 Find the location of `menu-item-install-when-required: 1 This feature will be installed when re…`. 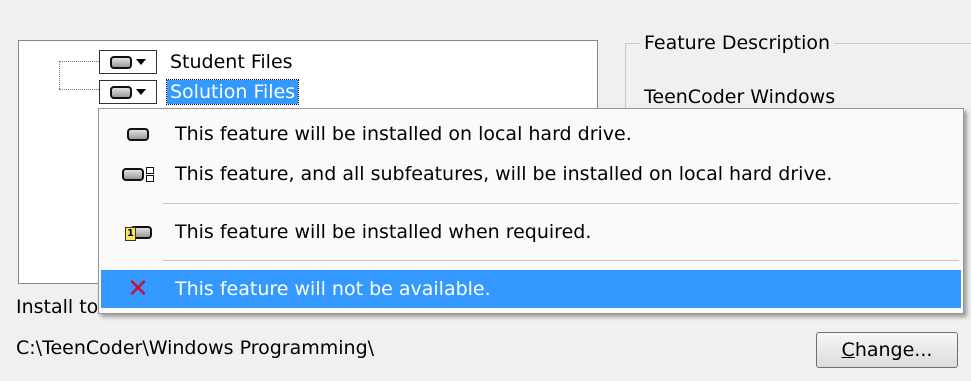

menu-item-install-when-required: 1 This feature will be installed when re… is located at coordinates (531, 232).